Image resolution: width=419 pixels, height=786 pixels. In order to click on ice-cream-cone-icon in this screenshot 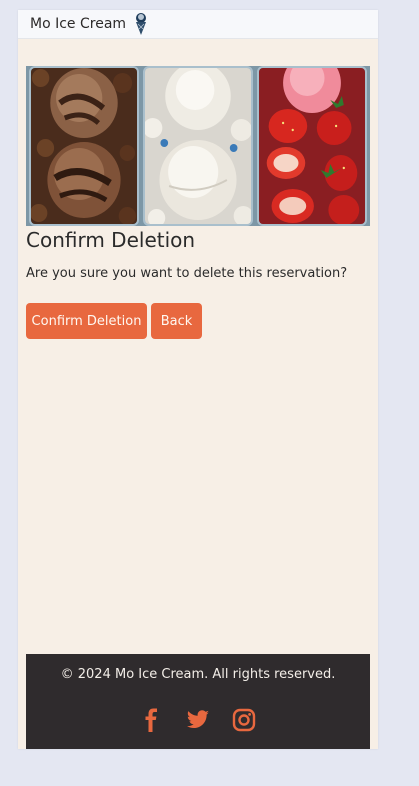, I will do `click(141, 24)`.